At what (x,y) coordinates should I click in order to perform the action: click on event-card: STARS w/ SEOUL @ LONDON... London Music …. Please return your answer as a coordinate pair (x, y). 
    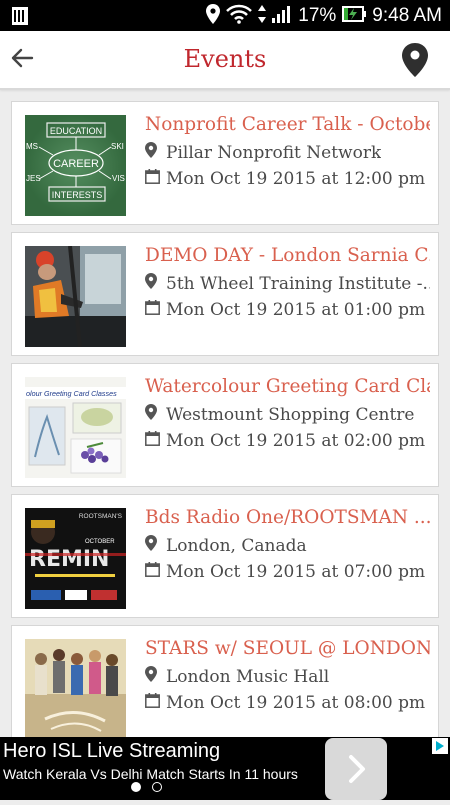
    Looking at the image, I should click on (225, 687).